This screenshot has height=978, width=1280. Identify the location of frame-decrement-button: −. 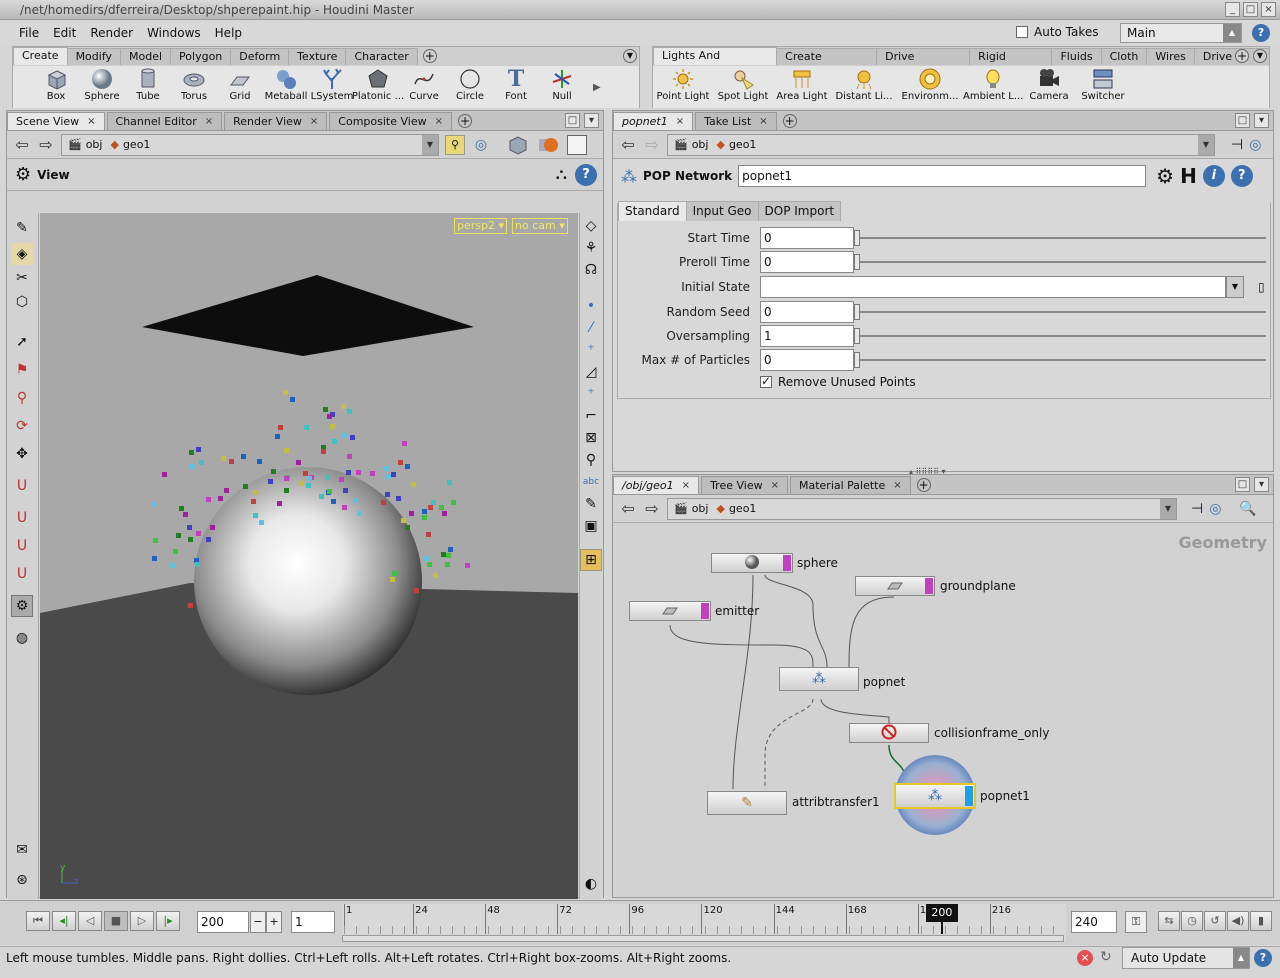
(258, 922).